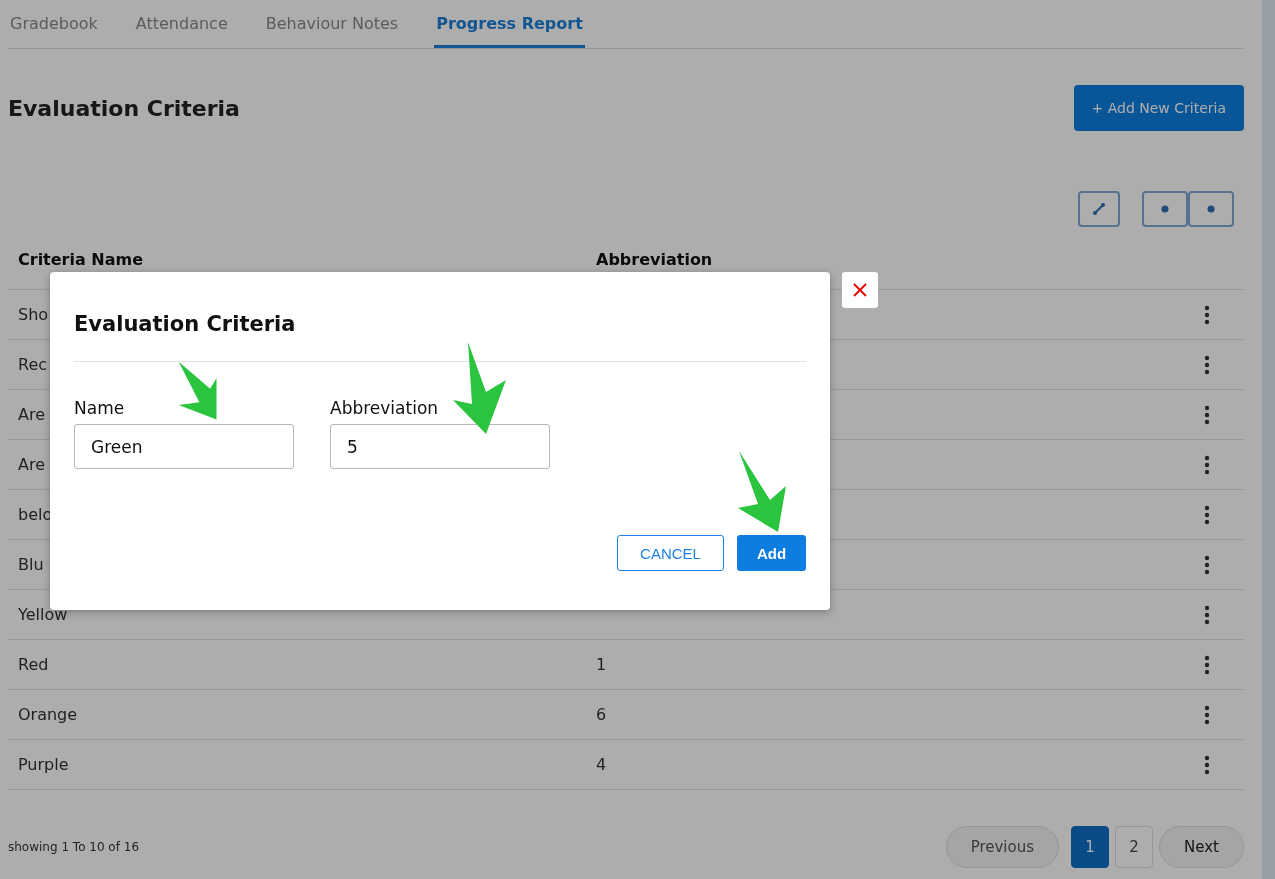 Image resolution: width=1275 pixels, height=879 pixels. Describe the element at coordinates (33, 664) in the screenshot. I see `table-cell: Red` at that location.